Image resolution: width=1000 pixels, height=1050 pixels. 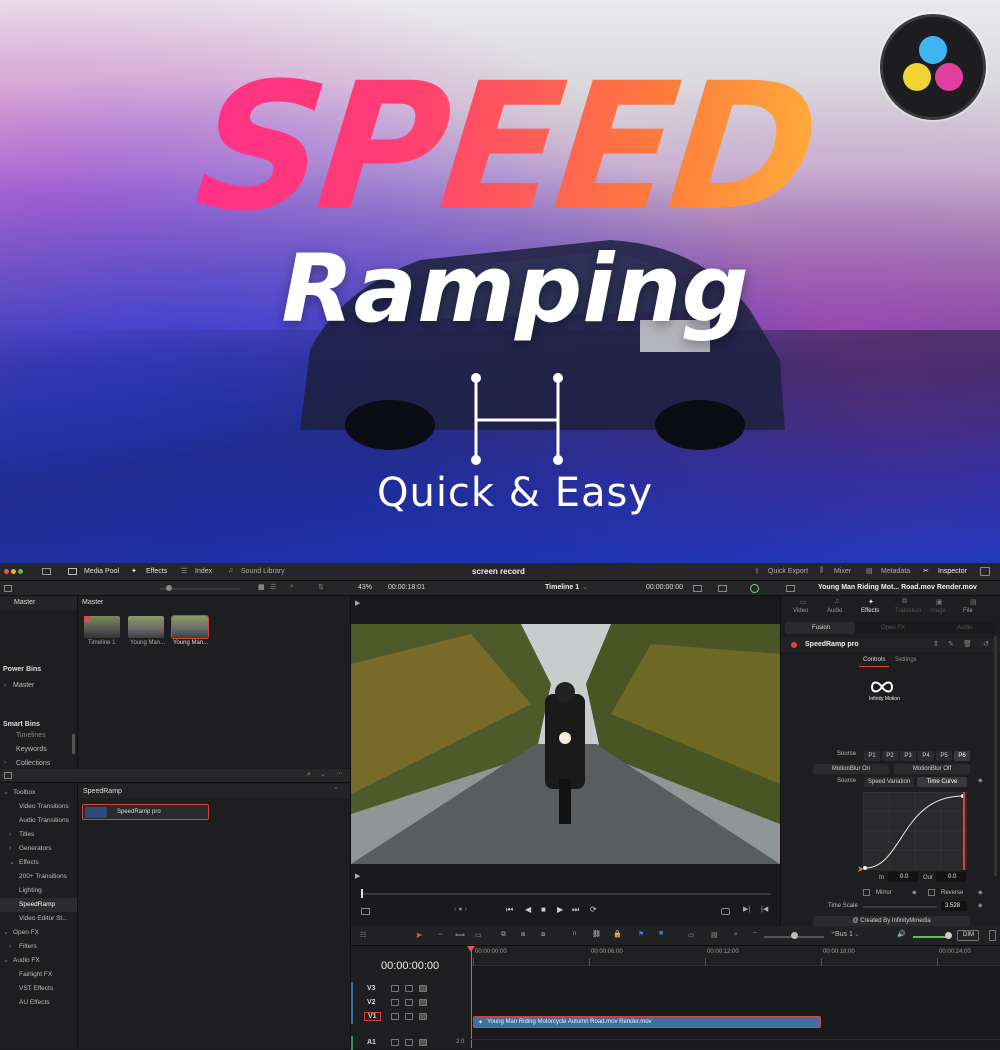 What do you see at coordinates (321, 587) in the screenshot?
I see `sort-icon: ⇅` at bounding box center [321, 587].